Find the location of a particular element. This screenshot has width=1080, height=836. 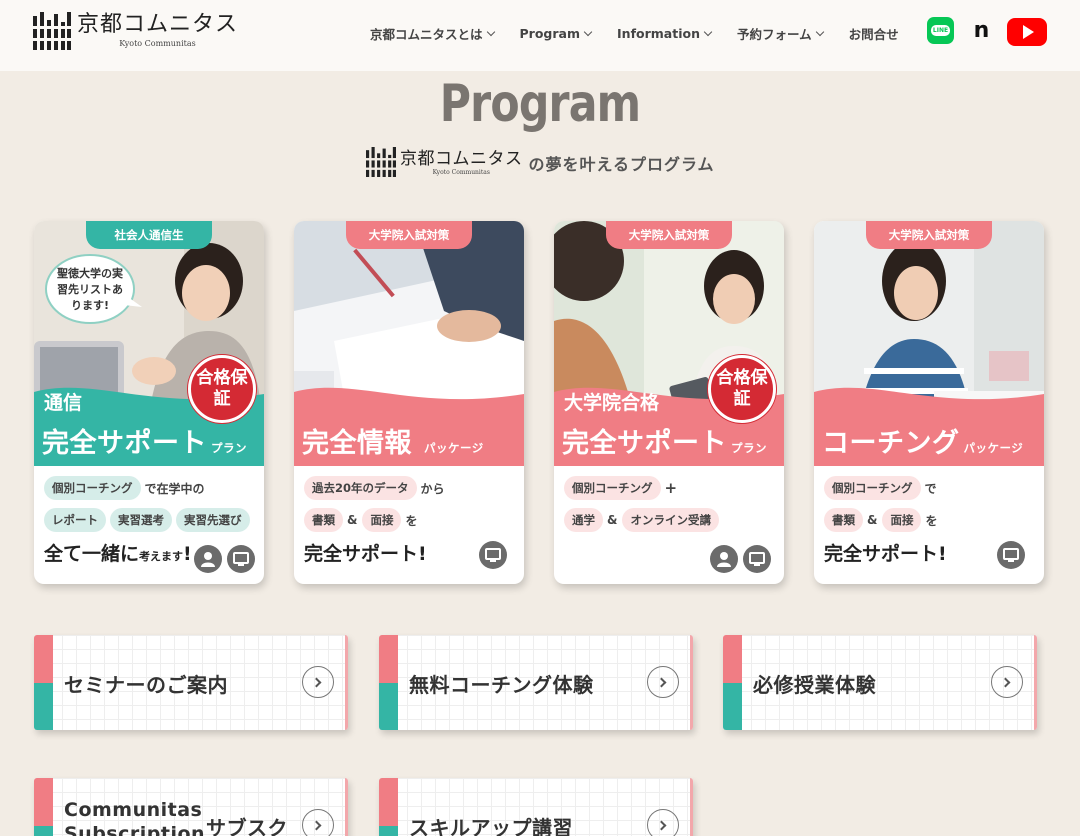

feature-pill: 実習先選び is located at coordinates (213, 520).